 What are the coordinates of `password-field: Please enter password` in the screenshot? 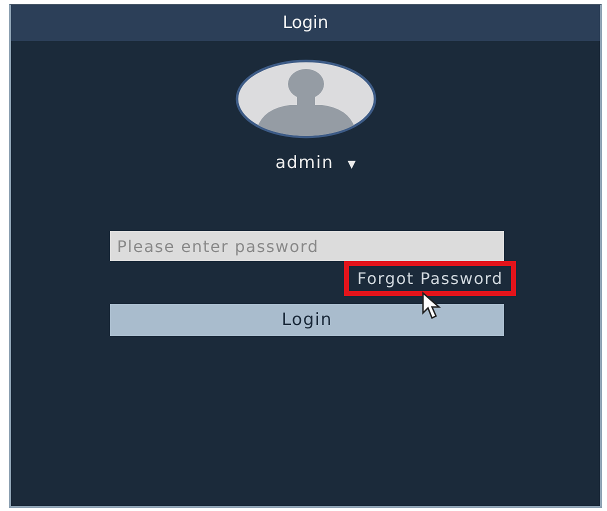 It's located at (307, 246).